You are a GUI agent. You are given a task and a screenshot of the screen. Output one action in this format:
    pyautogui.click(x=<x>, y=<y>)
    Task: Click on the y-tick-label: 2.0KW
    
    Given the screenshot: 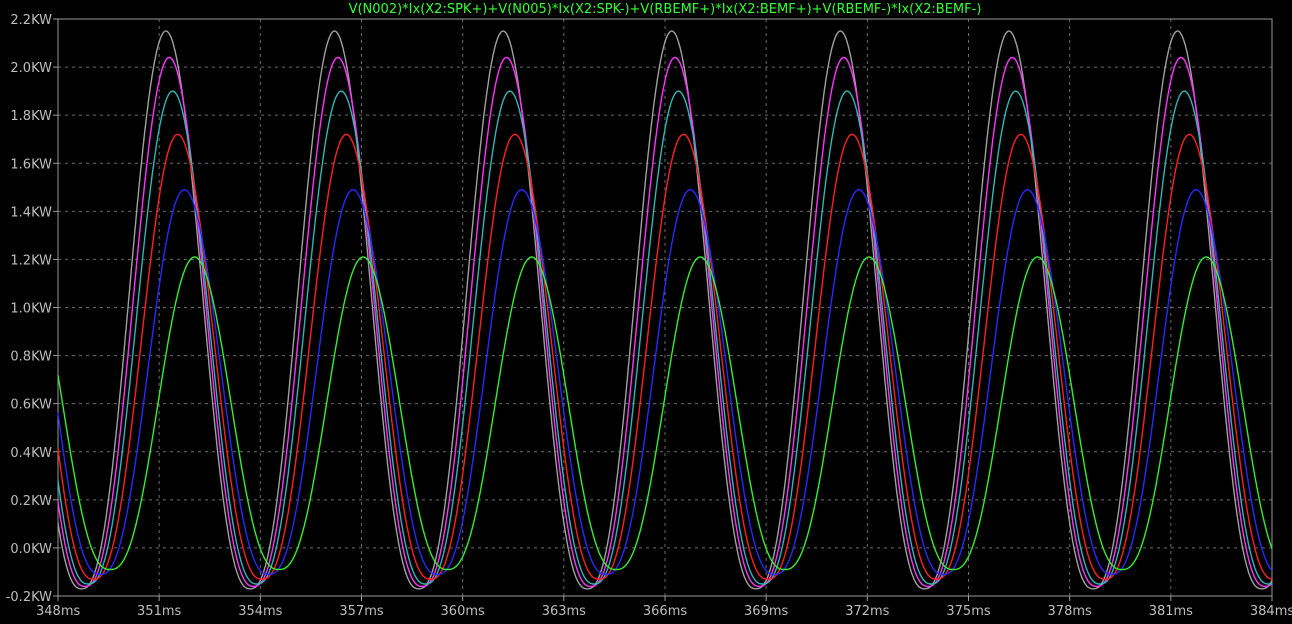 What is the action you would take?
    pyautogui.click(x=31, y=68)
    